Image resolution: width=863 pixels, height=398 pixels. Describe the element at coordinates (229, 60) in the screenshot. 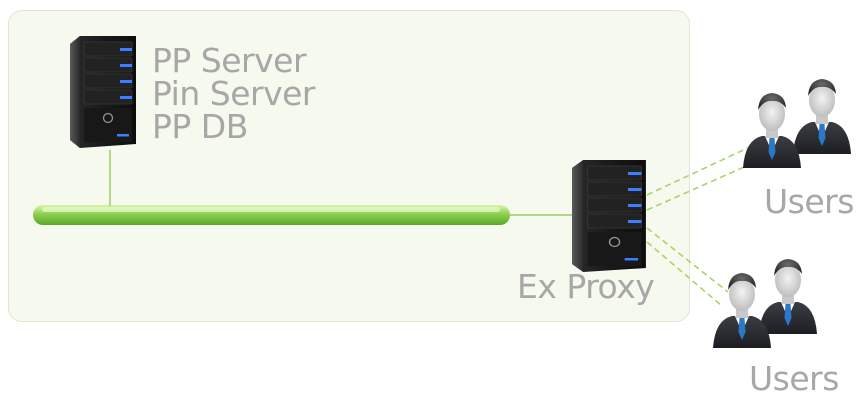

I see `server-label-pp-server: PP Server` at that location.